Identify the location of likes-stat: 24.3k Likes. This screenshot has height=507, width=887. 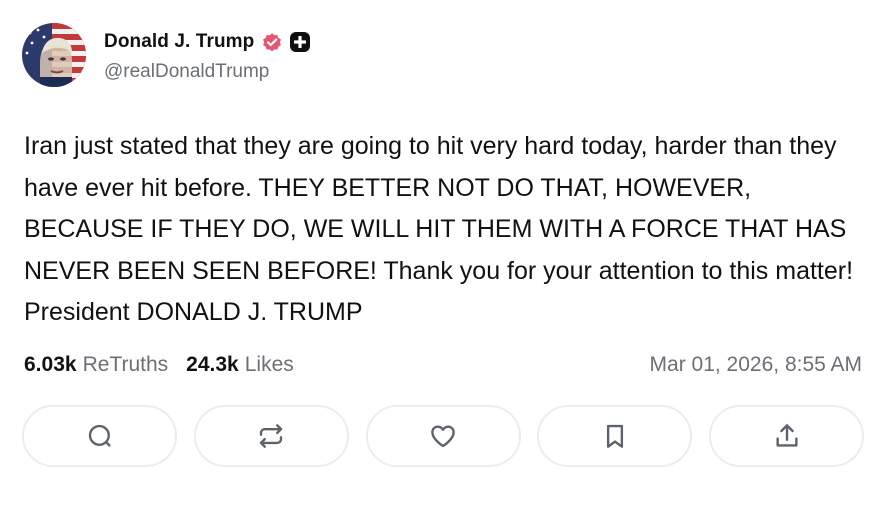
(240, 365).